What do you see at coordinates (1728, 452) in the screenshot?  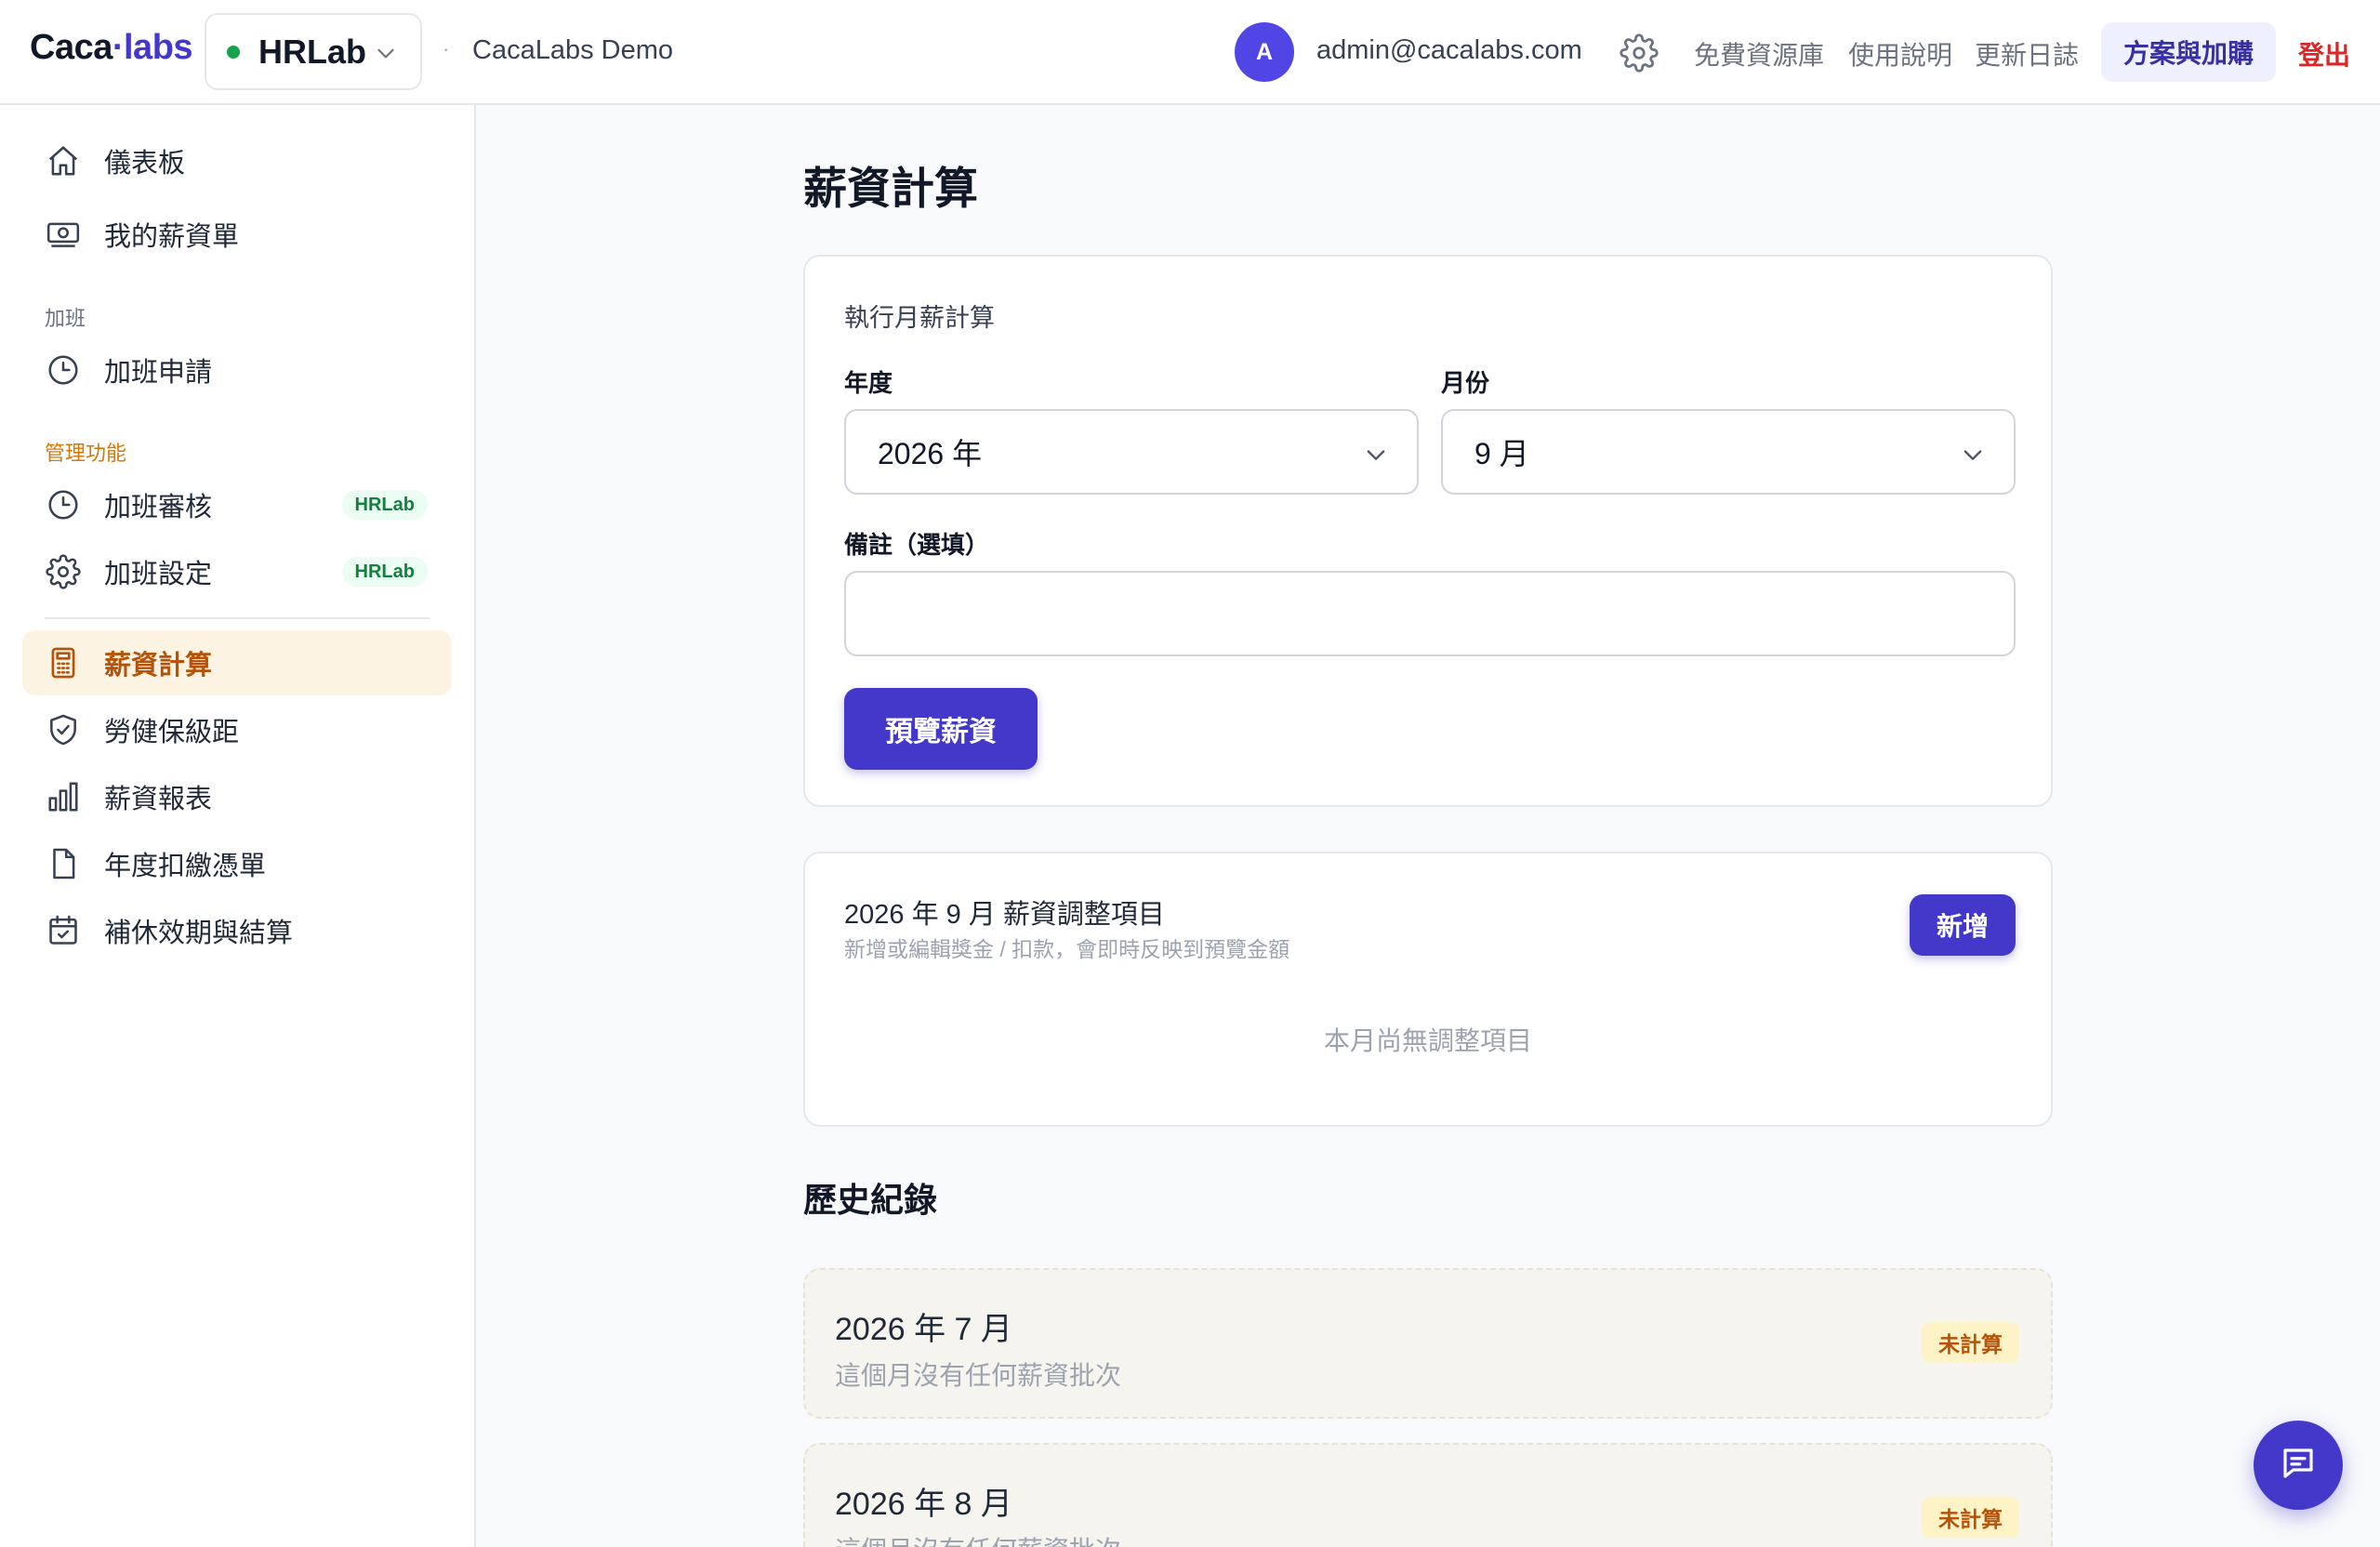 I see `month-select: 9 月` at bounding box center [1728, 452].